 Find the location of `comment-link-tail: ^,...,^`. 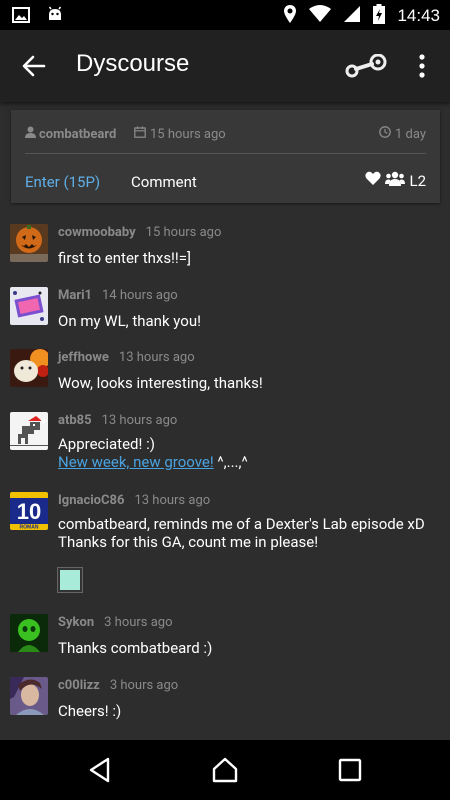

comment-link-tail: ^,...,^ is located at coordinates (230, 462).